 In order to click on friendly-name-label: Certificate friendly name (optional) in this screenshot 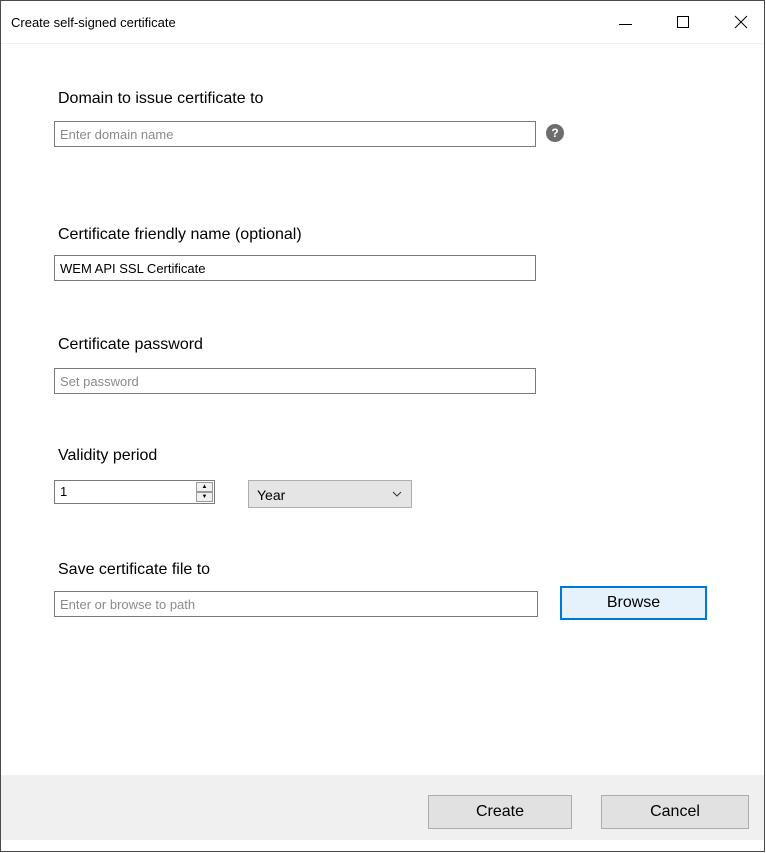, I will do `click(180, 234)`.